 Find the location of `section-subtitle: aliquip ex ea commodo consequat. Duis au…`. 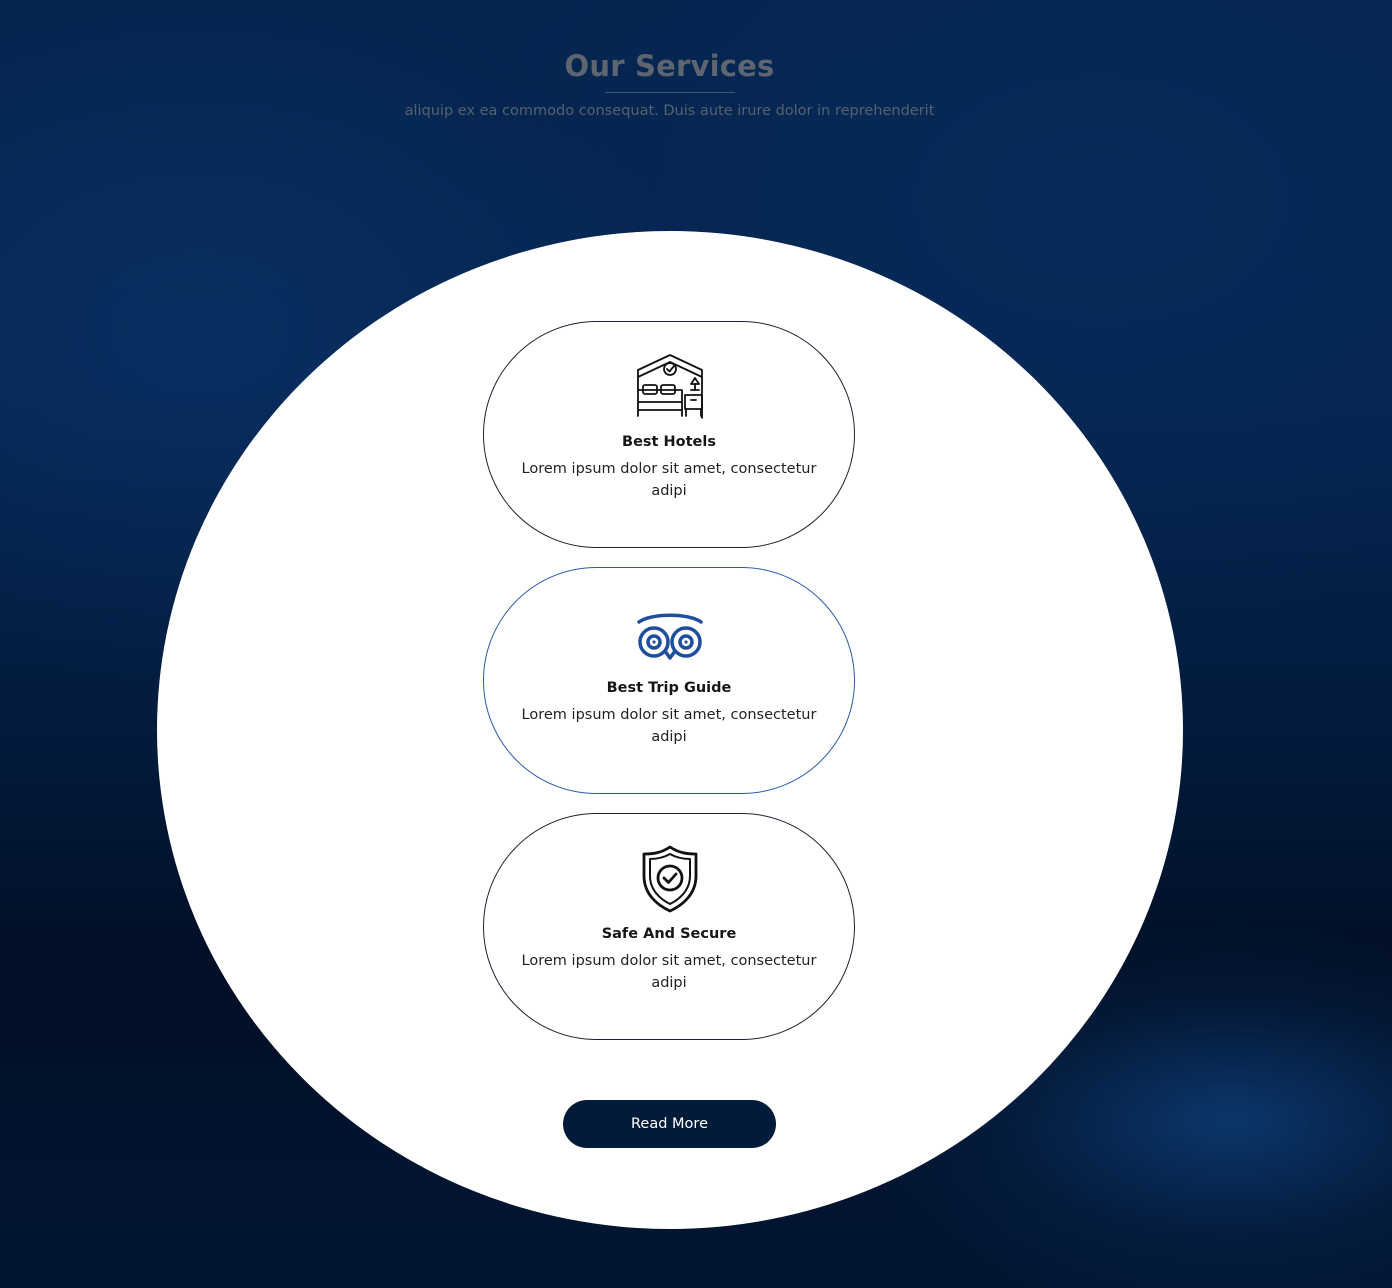

section-subtitle: aliquip ex ea commodo consequat. Duis au… is located at coordinates (669, 111).